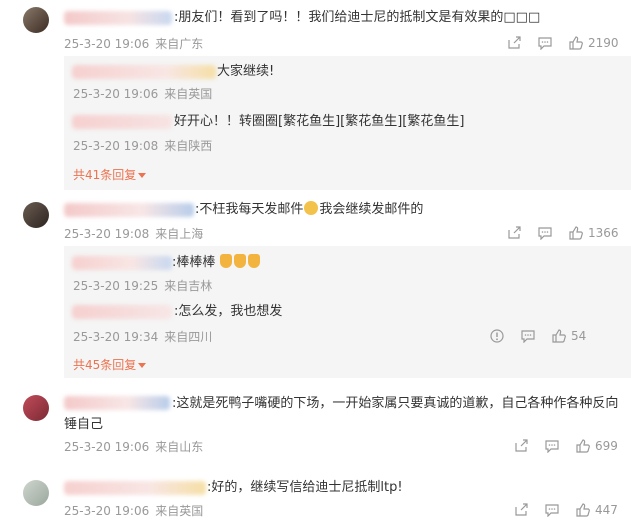  I want to click on reply-text: :怎么发，我也想发, so click(228, 311).